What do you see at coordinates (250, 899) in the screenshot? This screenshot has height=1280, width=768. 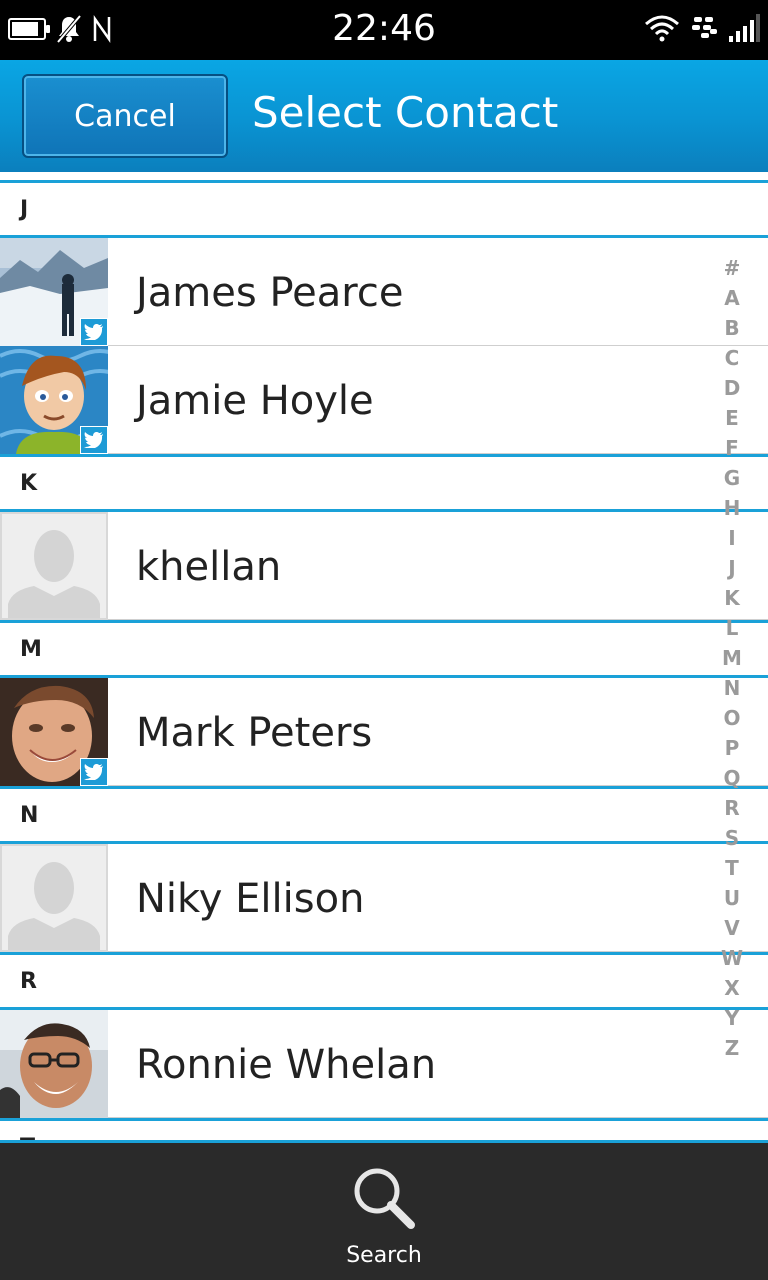 I see `contact-name: Niky Ellison` at bounding box center [250, 899].